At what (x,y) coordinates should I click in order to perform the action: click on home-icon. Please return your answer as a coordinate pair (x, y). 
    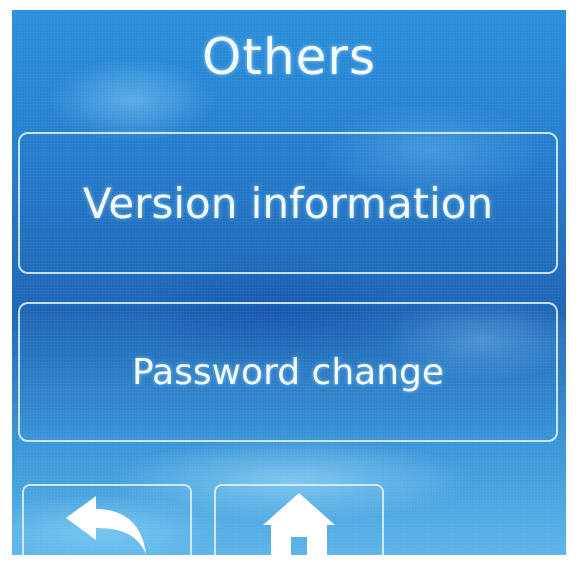
    Looking at the image, I should click on (299, 522).